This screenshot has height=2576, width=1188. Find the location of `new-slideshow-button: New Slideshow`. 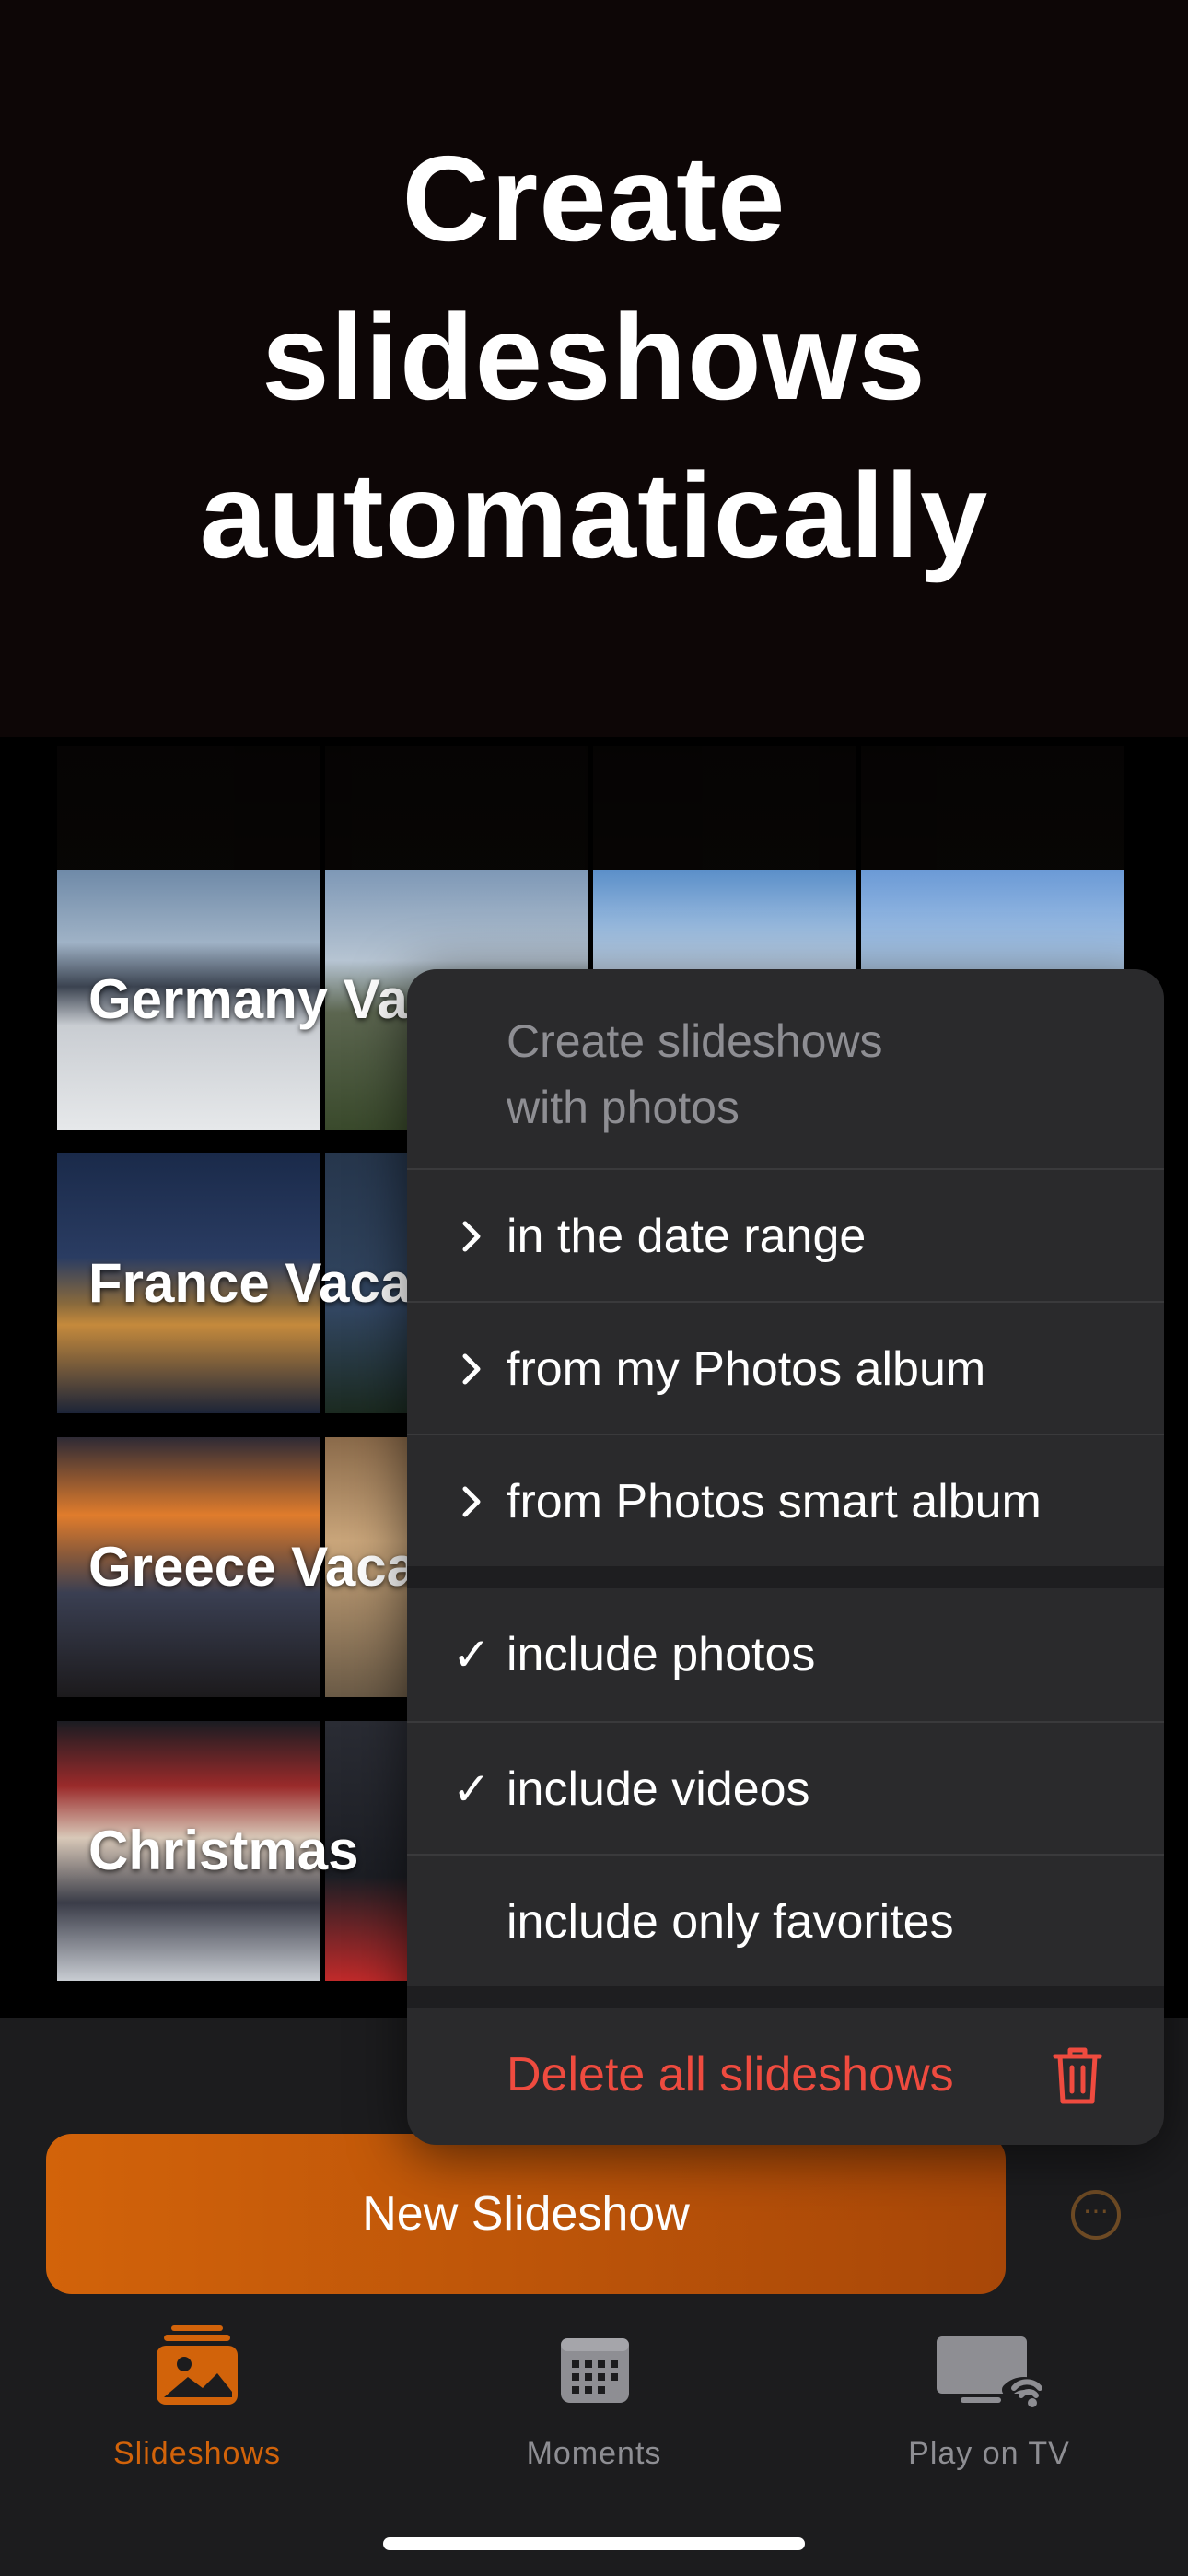

new-slideshow-button: New Slideshow is located at coordinates (526, 2214).